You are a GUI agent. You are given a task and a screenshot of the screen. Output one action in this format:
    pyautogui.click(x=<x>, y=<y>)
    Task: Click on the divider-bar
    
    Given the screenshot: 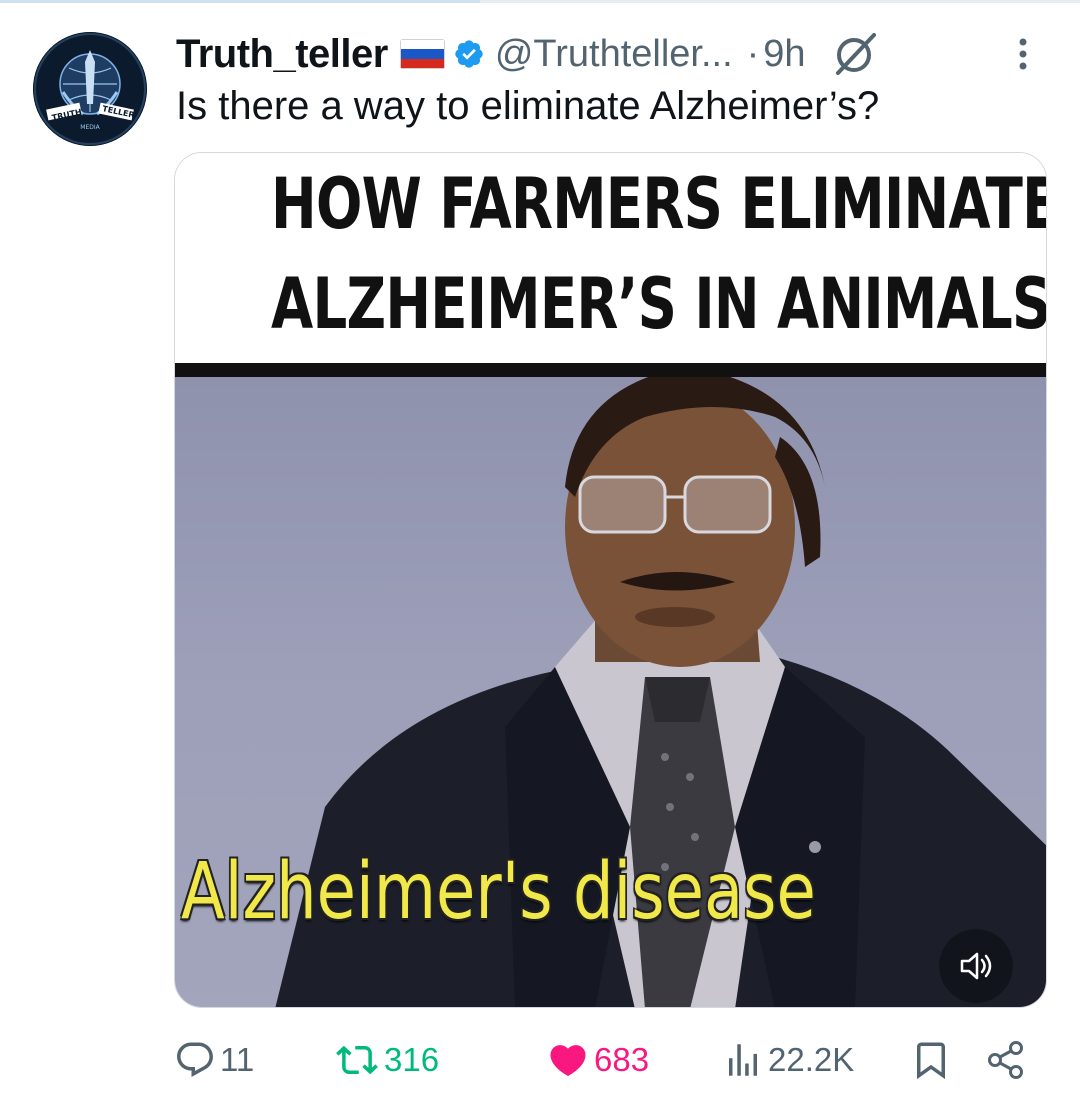 What is the action you would take?
    pyautogui.click(x=610, y=370)
    